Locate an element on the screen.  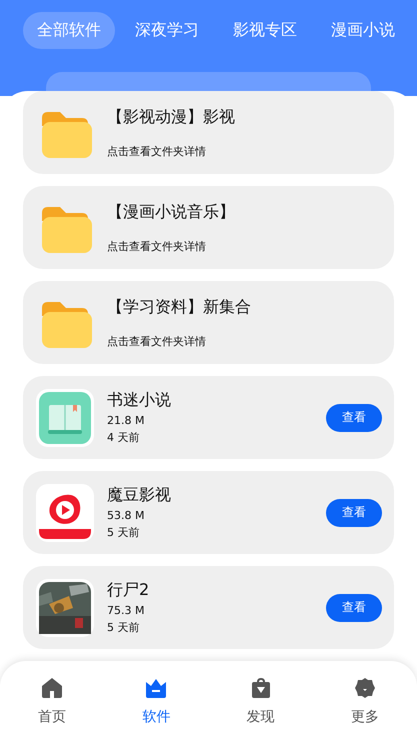
app-card: 书迷小说 21.8 M 4 天前 查看 is located at coordinates (208, 417).